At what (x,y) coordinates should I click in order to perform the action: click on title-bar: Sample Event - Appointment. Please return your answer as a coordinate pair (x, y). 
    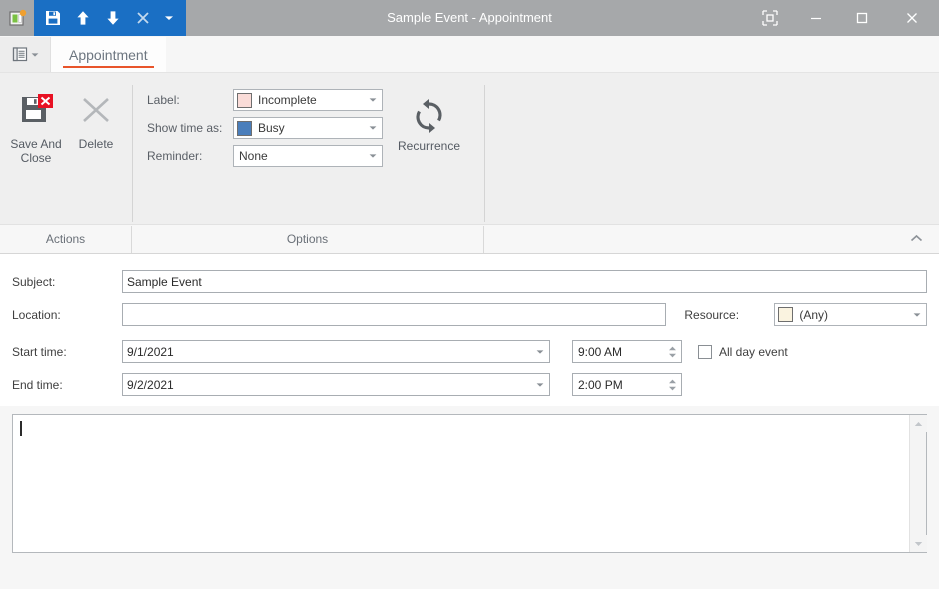
    Looking at the image, I should click on (469, 18).